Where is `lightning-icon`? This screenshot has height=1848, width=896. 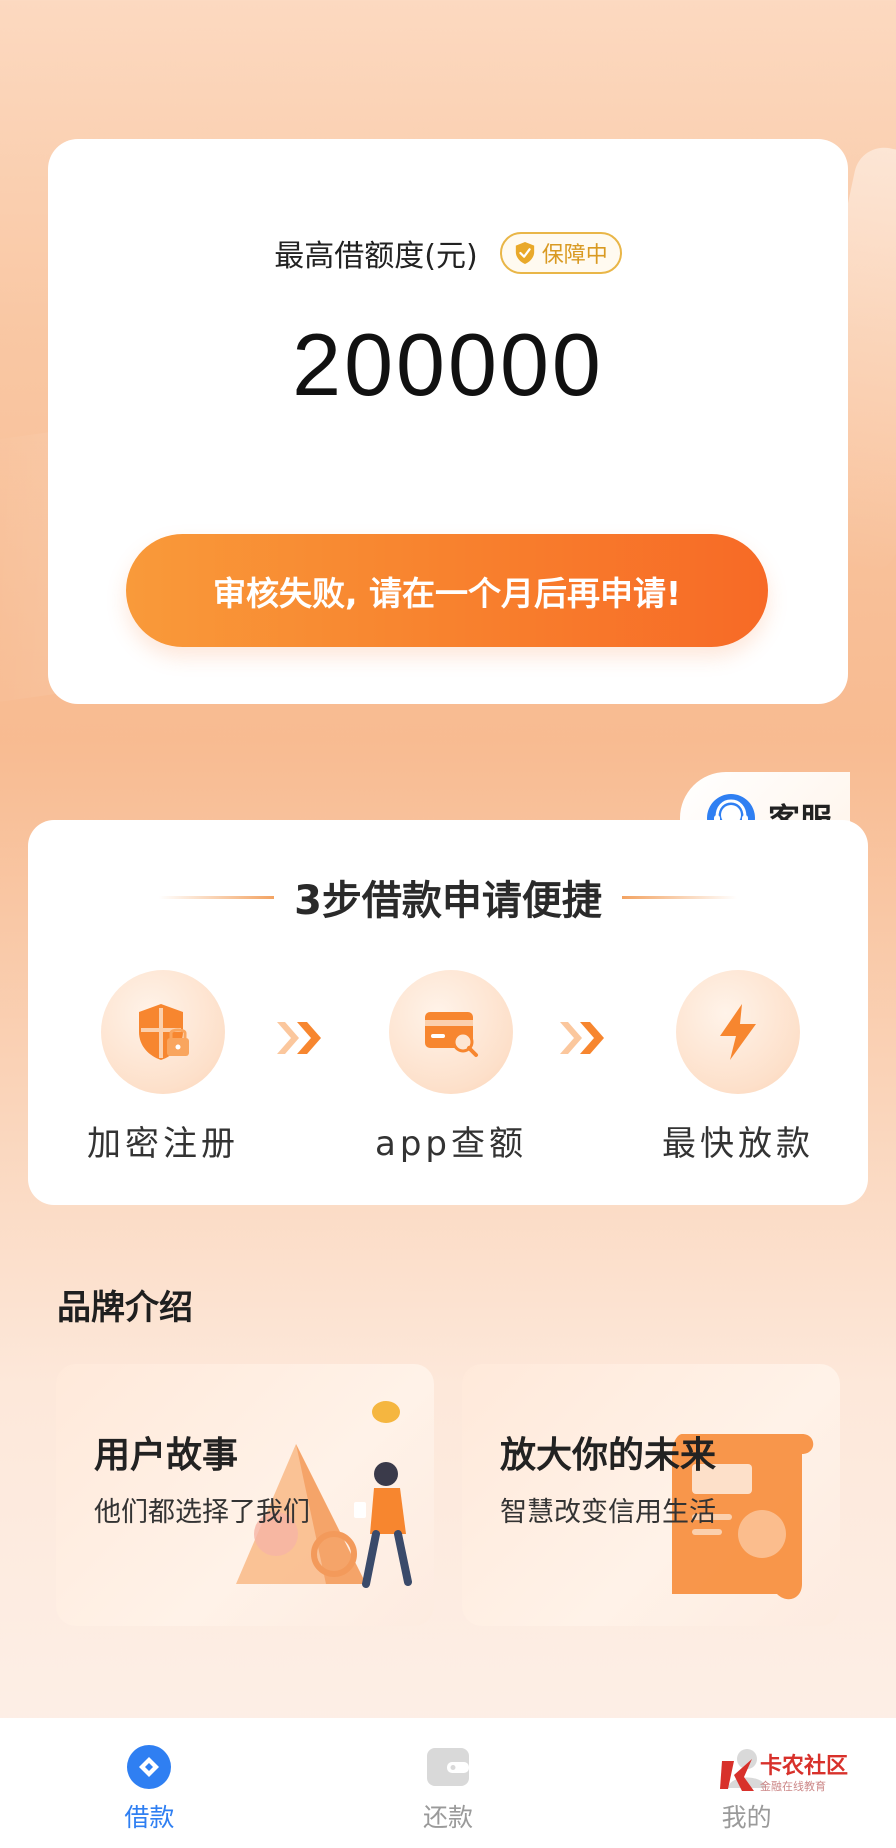
lightning-icon is located at coordinates (738, 1032).